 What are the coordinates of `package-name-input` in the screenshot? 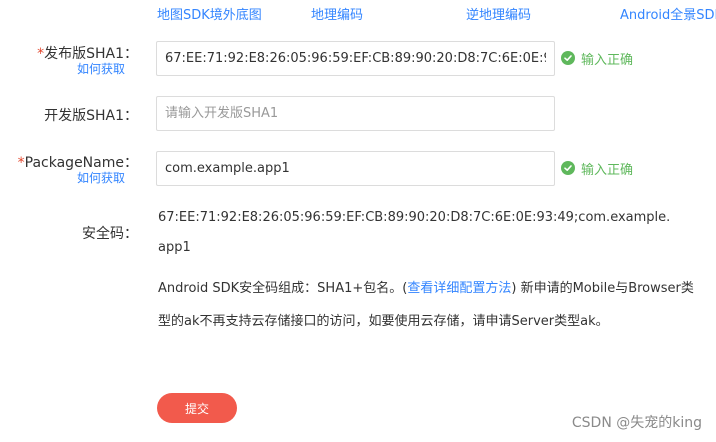 It's located at (355, 168).